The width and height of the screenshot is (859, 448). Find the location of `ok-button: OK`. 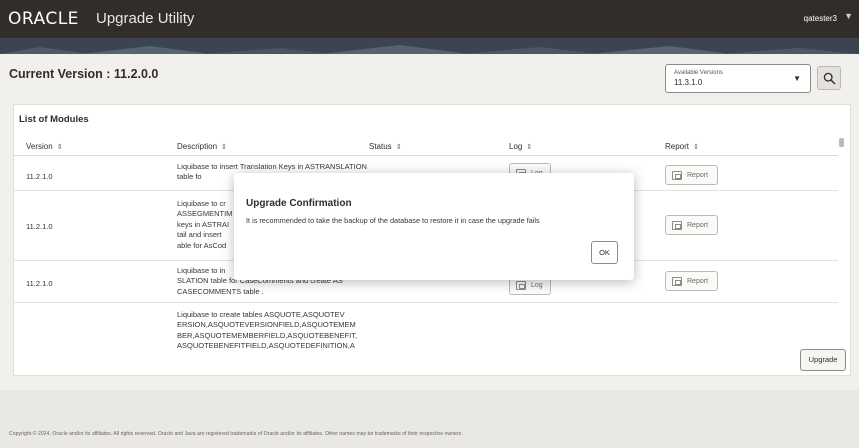

ok-button: OK is located at coordinates (604, 252).